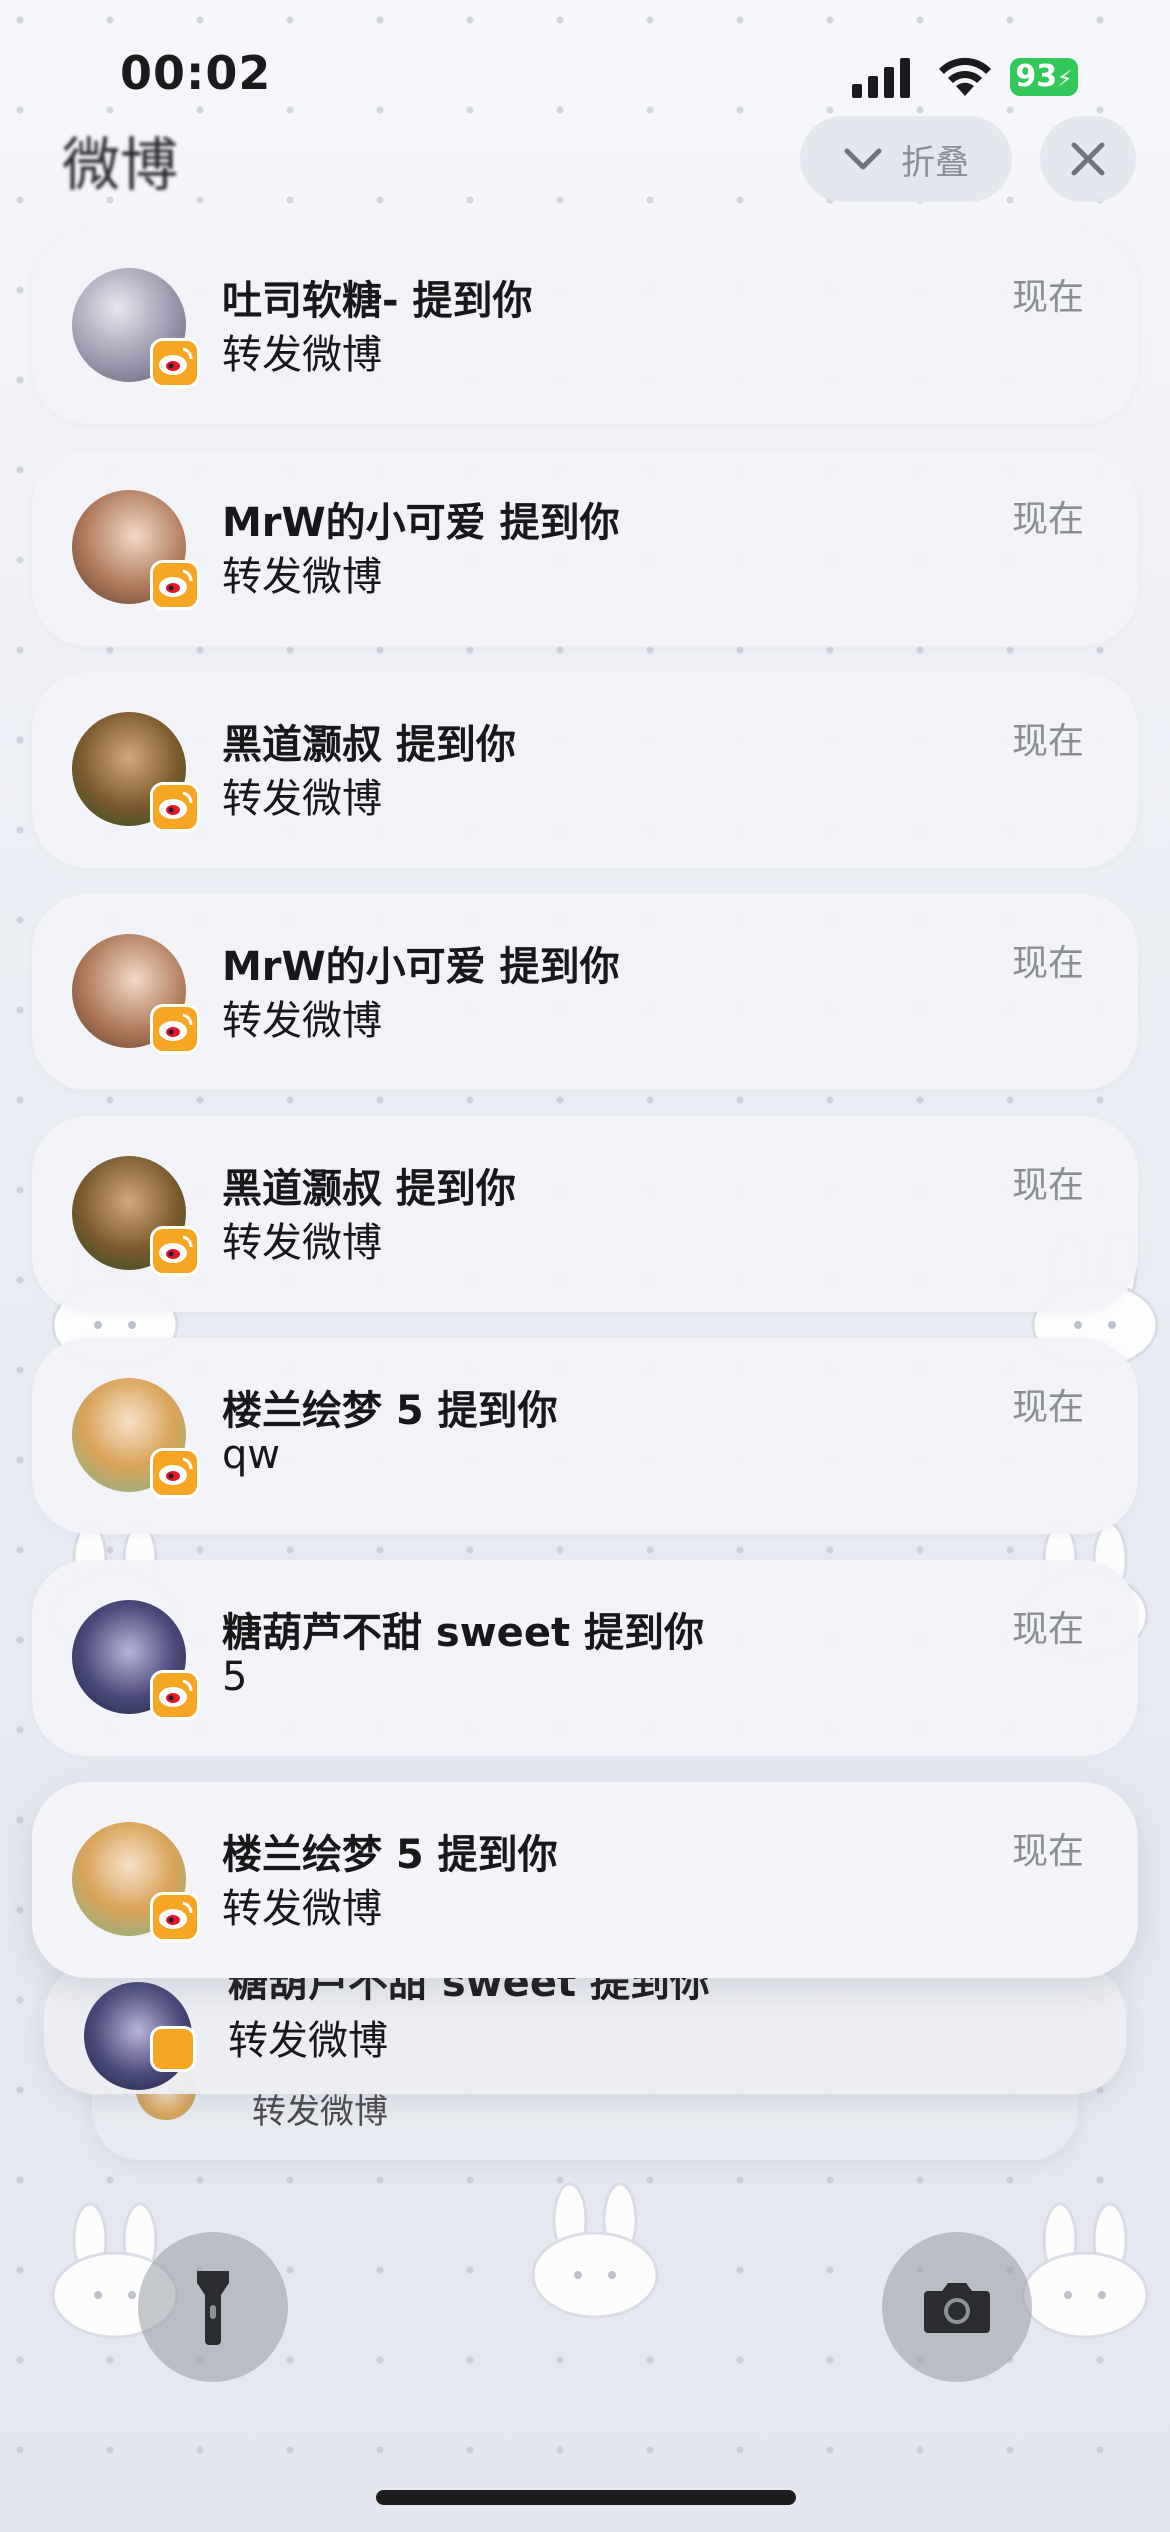 This screenshot has height=2532, width=1170. Describe the element at coordinates (585, 2029) in the screenshot. I see `stacked-notification: 糖葫芦不甜 sweet 提到你 转发微博` at that location.